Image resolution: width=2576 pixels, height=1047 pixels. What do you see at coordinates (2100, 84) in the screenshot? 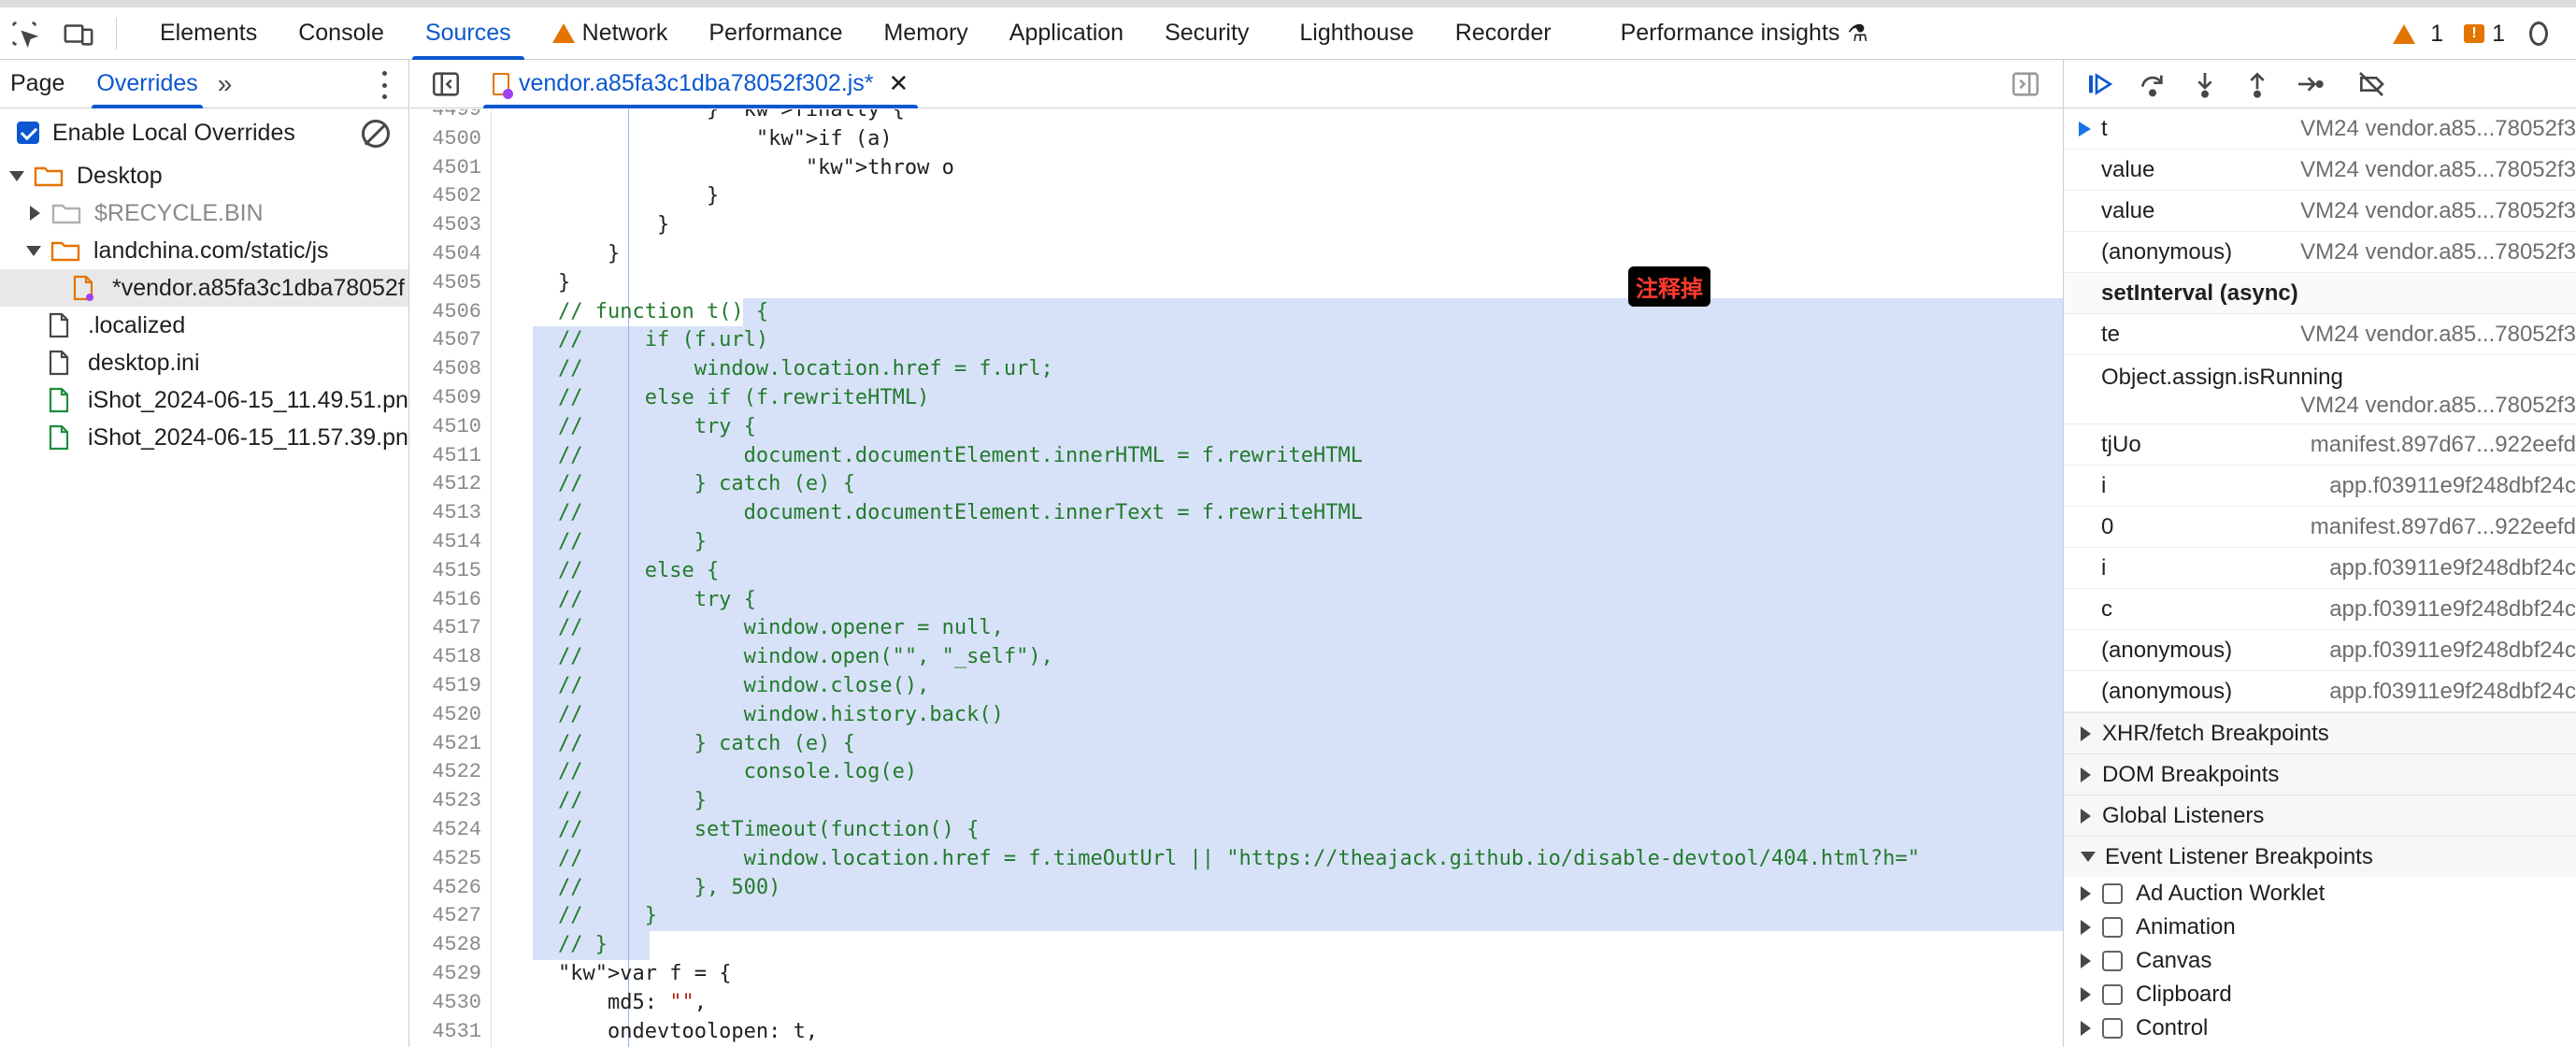
I see `resume-icon` at bounding box center [2100, 84].